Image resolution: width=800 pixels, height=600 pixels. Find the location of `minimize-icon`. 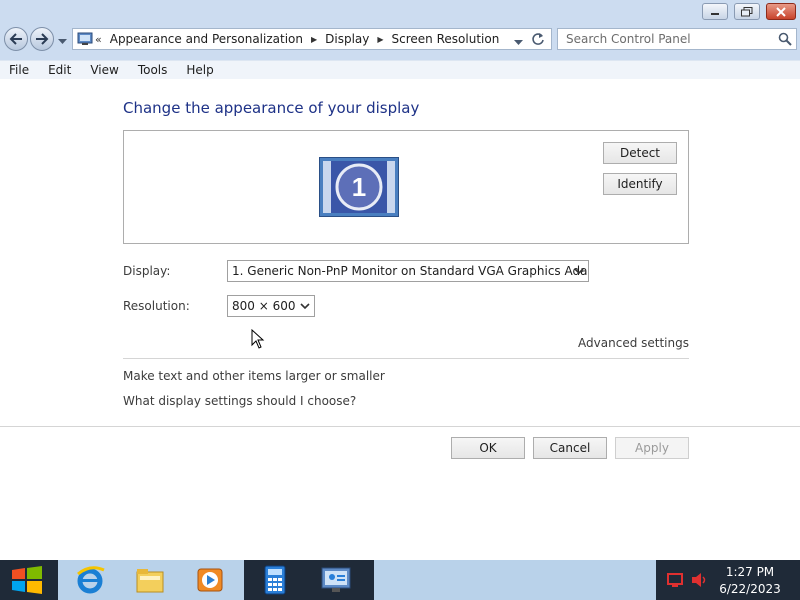

minimize-icon is located at coordinates (715, 13).